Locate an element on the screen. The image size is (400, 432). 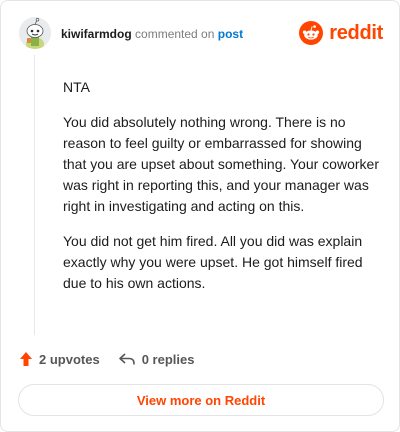
upvote-count: 2 upvotes is located at coordinates (69, 359).